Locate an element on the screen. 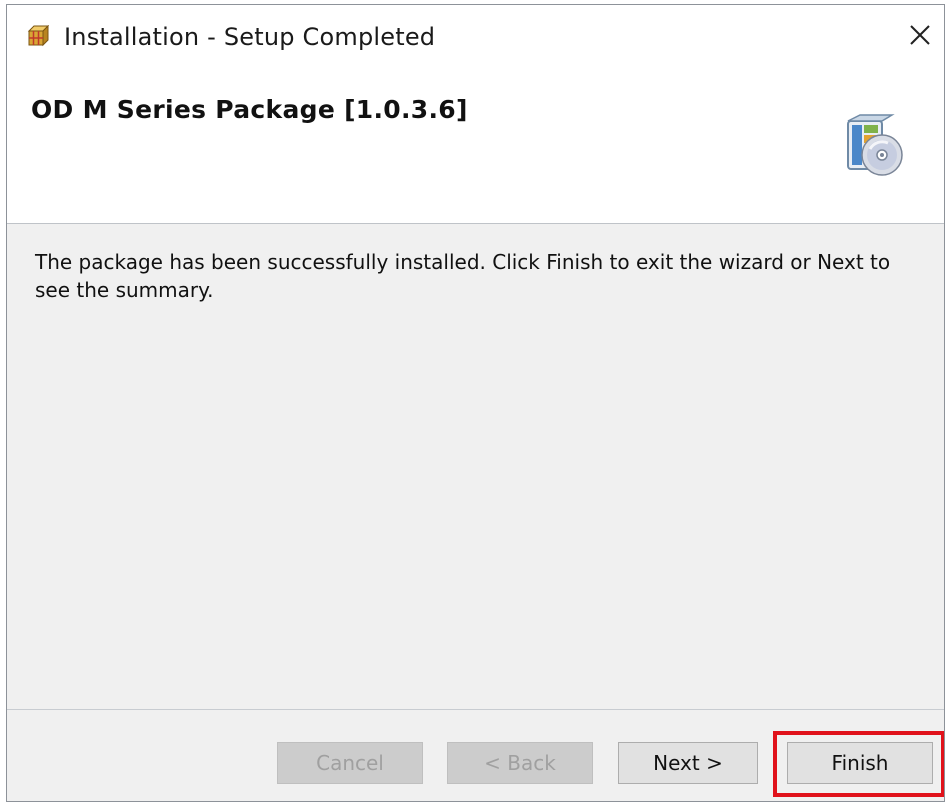 This screenshot has height=804, width=947. package-title: OD M Series Package [1.0.3.6] is located at coordinates (249, 109).